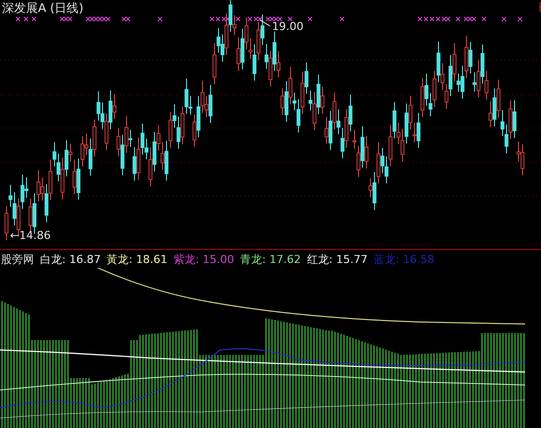  Describe the element at coordinates (137, 259) in the screenshot. I see `indicator-value: 黃龙: 18.61` at that location.